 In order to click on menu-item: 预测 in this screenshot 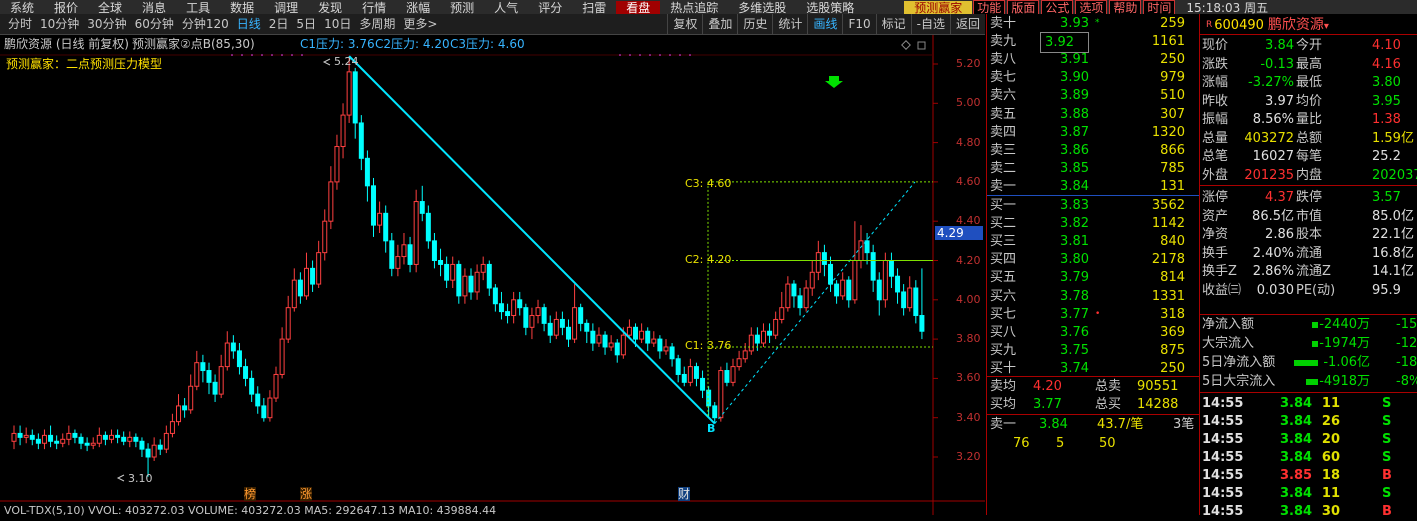, I will do `click(462, 7)`.